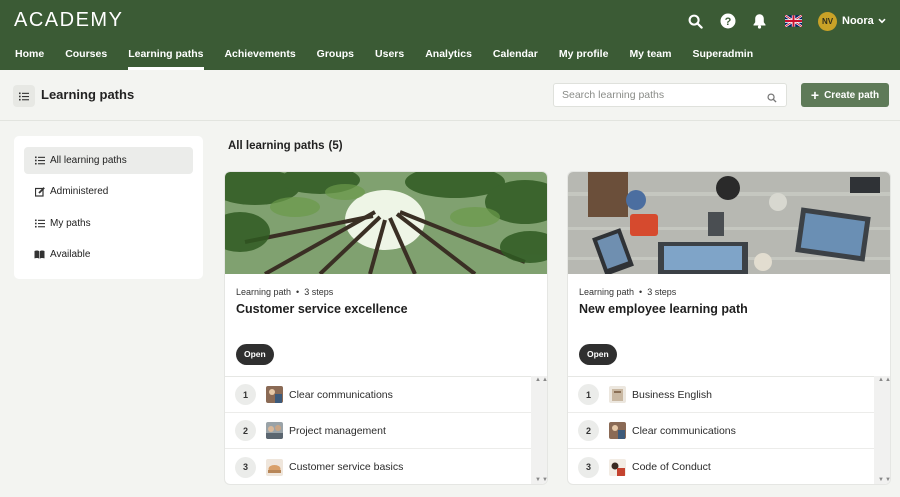 This screenshot has width=900, height=497. I want to click on list-item: 3 Code of Conduct, so click(729, 466).